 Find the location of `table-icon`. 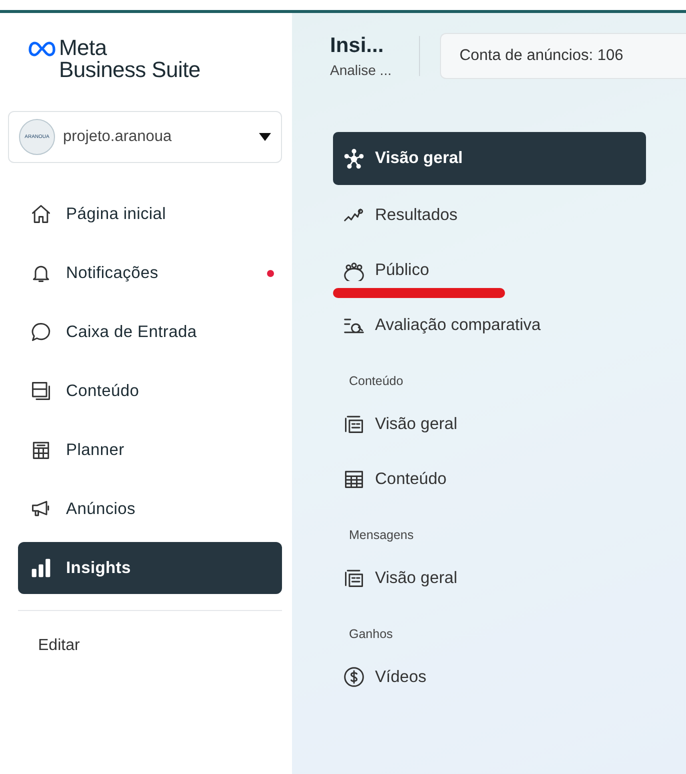

table-icon is located at coordinates (354, 479).